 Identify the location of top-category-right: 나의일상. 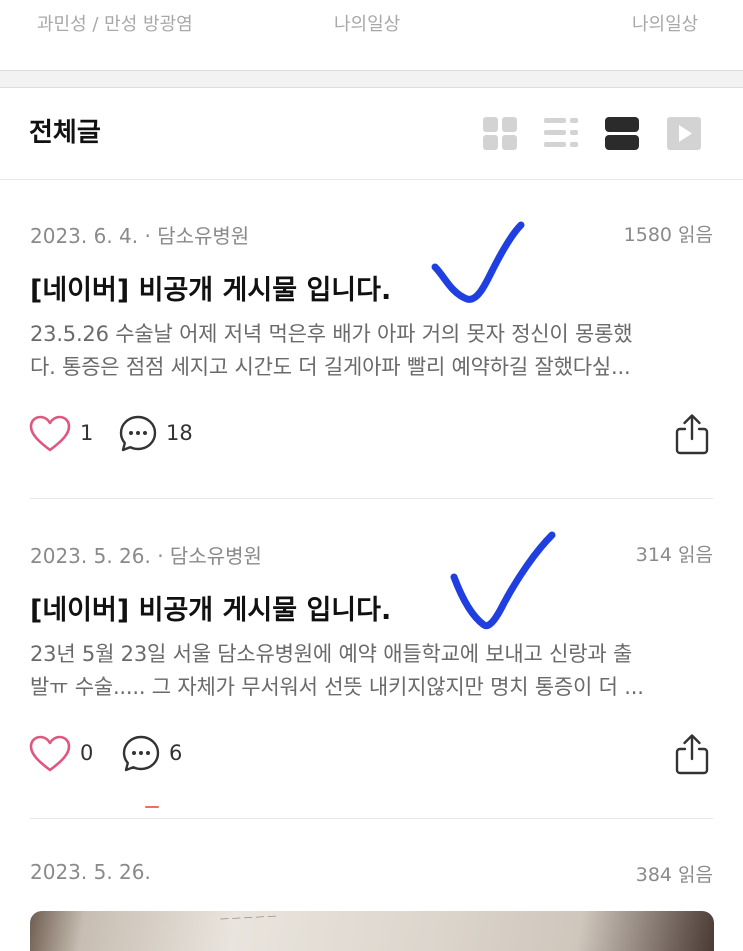
(665, 23).